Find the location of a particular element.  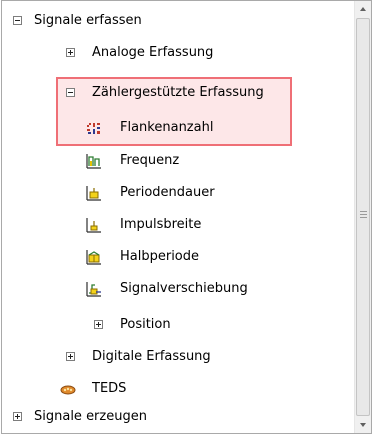

tree-node-label: Analoge Erfassung is located at coordinates (153, 52).